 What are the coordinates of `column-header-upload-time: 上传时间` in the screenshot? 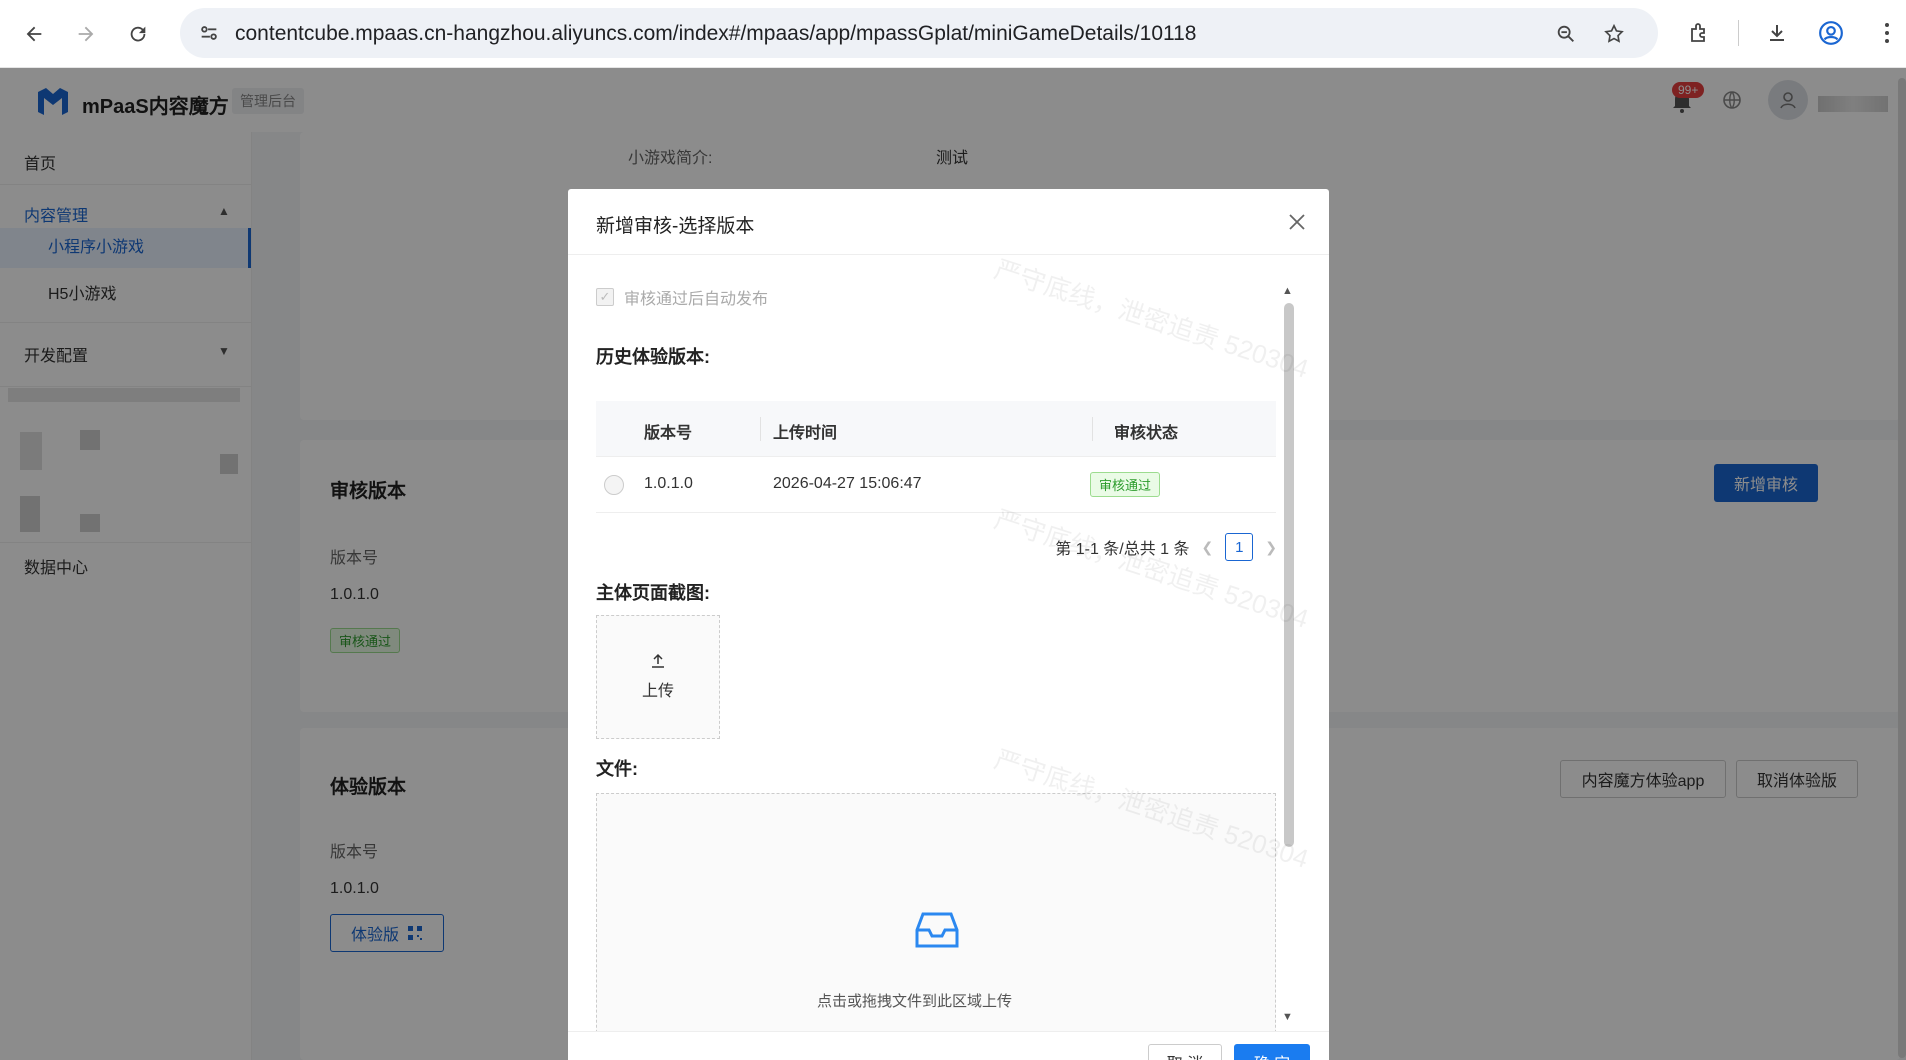 It's located at (805, 433).